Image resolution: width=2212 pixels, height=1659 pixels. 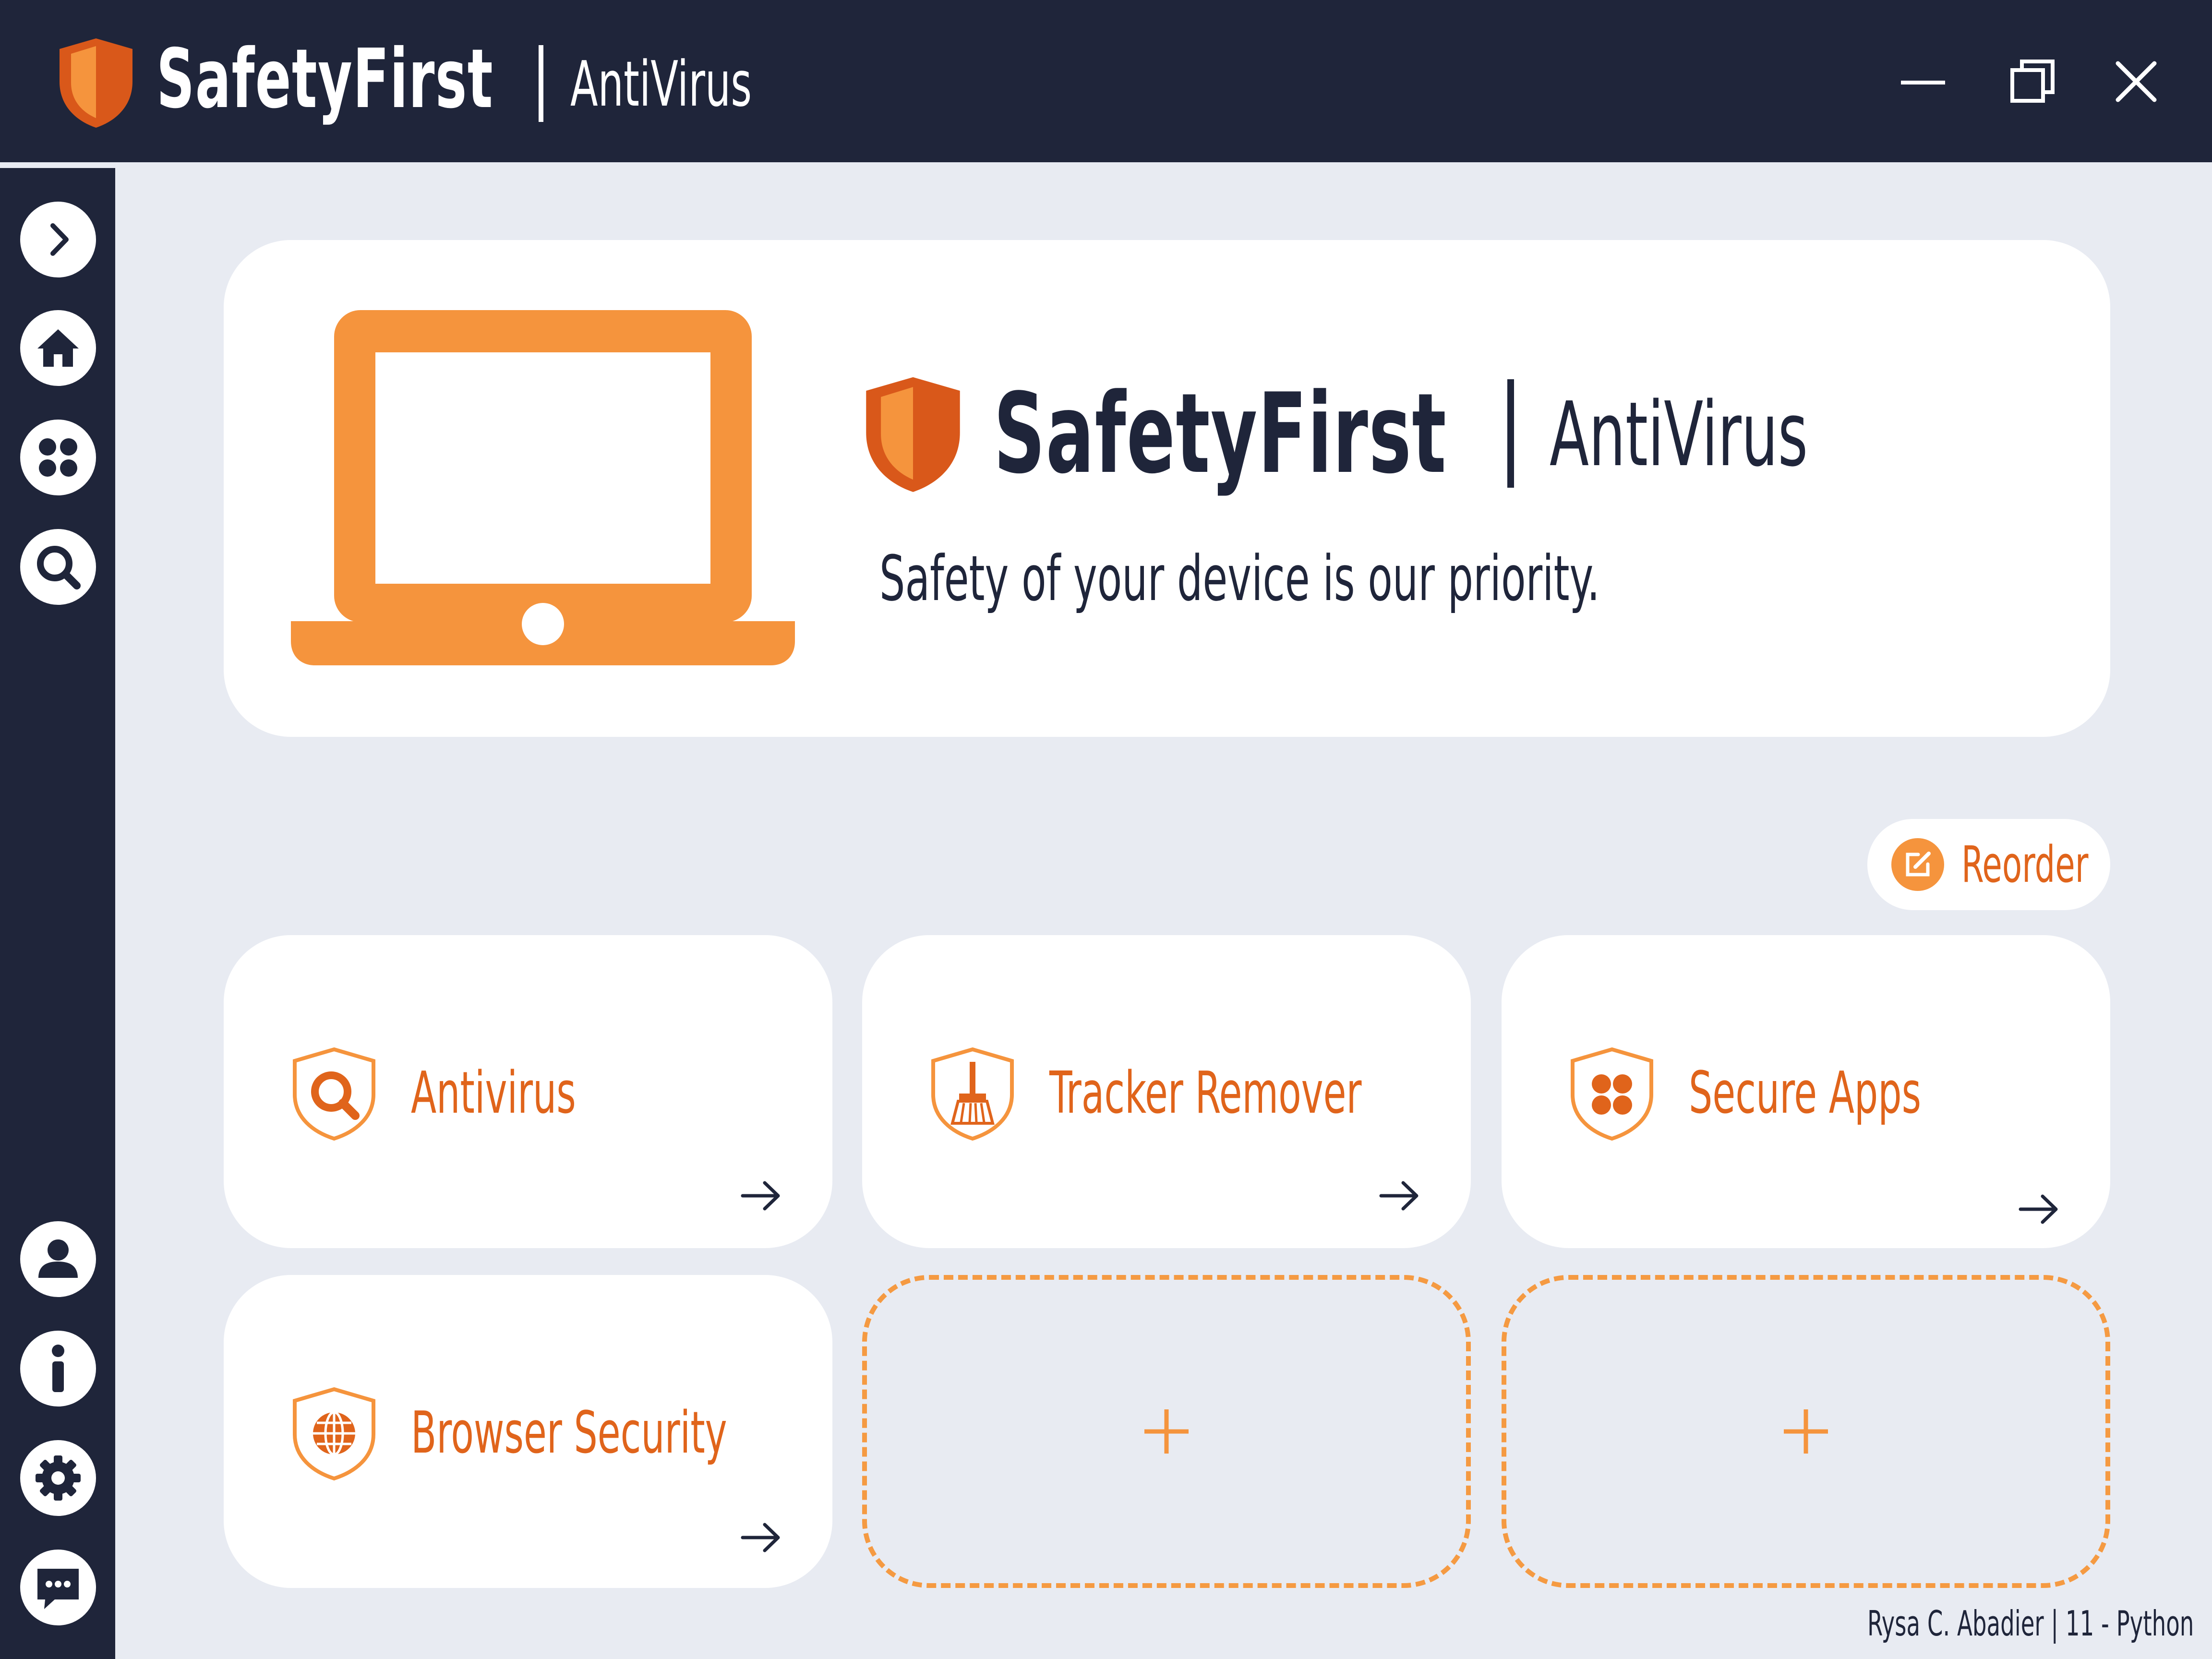 I want to click on home-icon, so click(x=58, y=348).